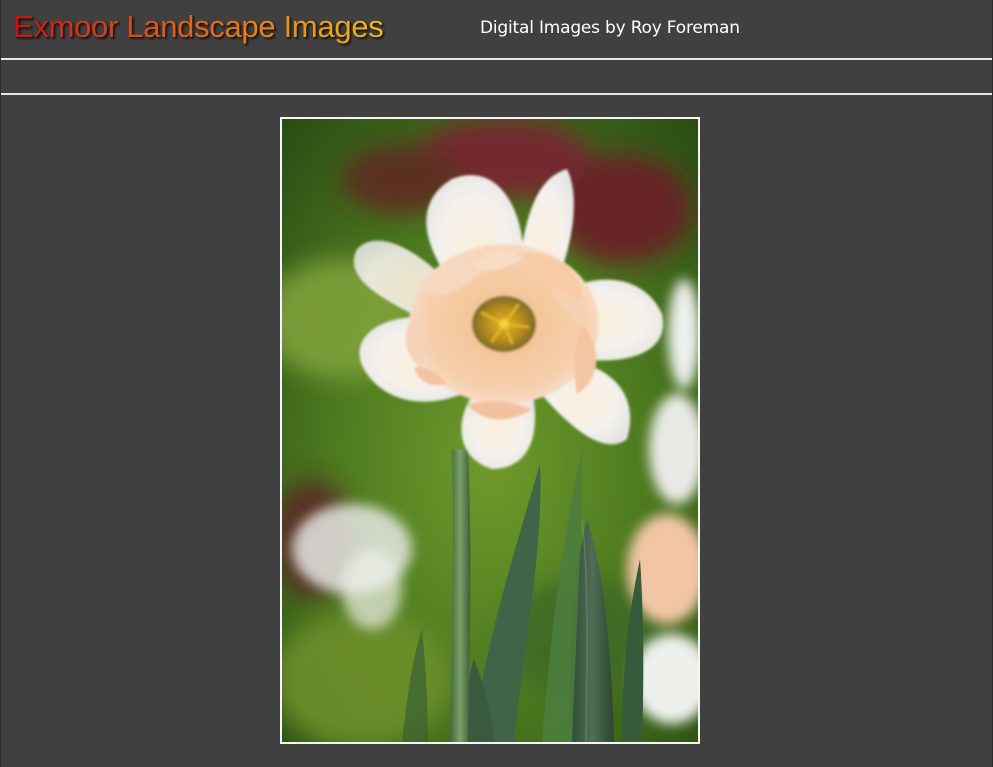  Describe the element at coordinates (496, 77) in the screenshot. I see `nav-bar` at that location.